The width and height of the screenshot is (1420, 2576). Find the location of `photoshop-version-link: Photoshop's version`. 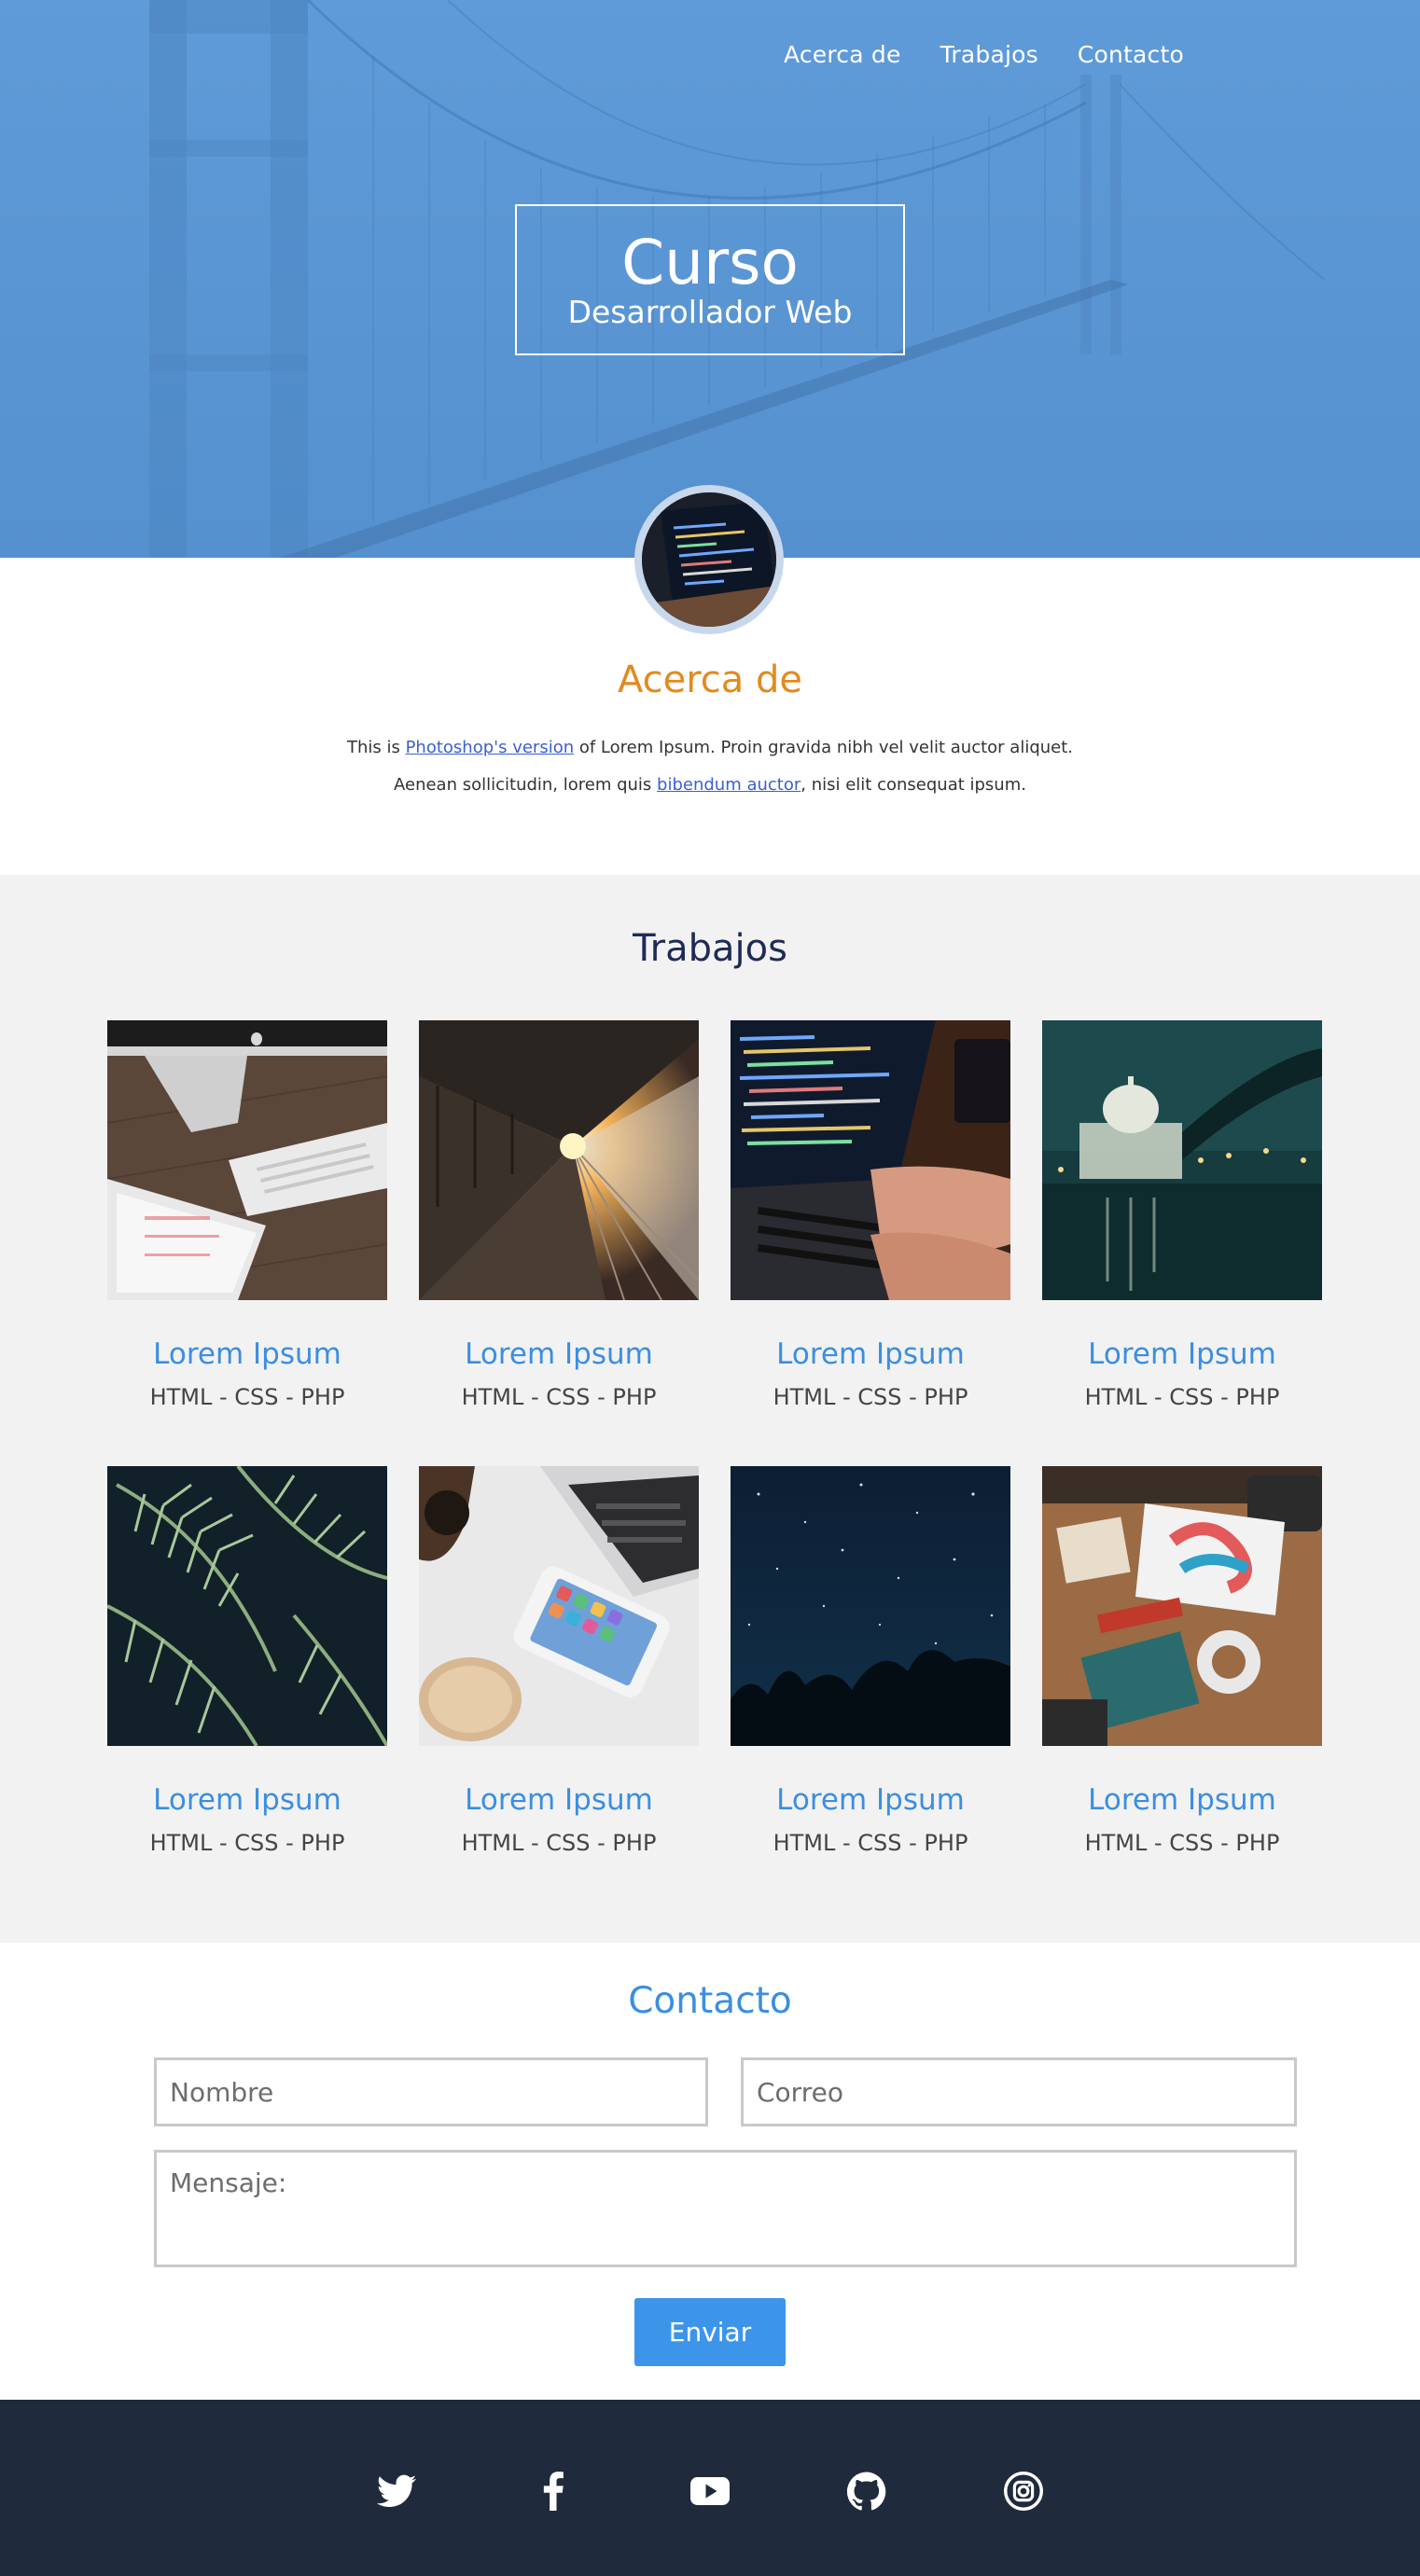

photoshop-version-link: Photoshop's version is located at coordinates (490, 747).